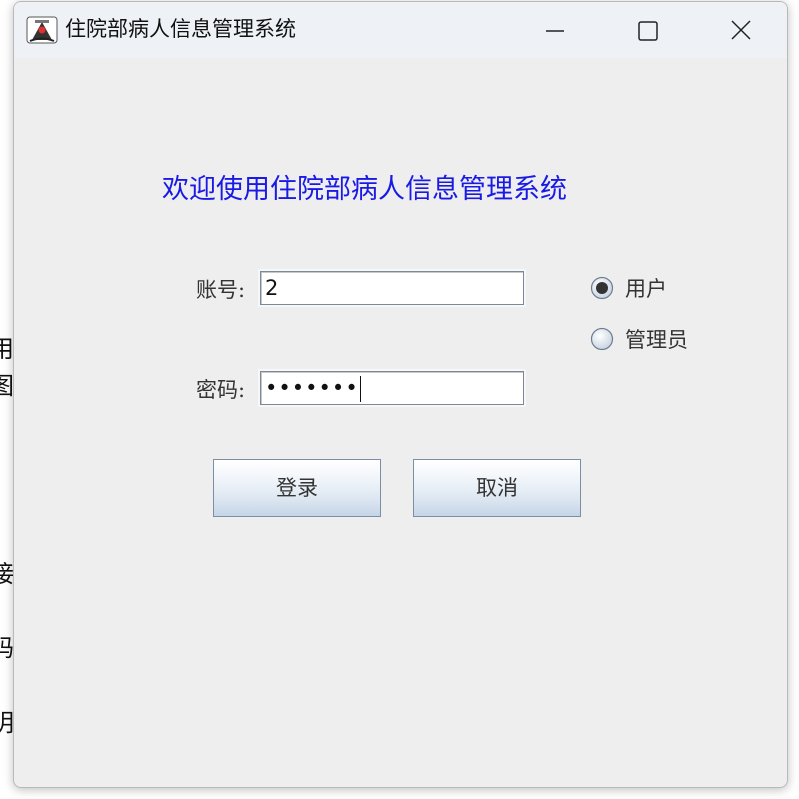 The width and height of the screenshot is (799, 799). I want to click on background-window-text-4: 码, so click(7, 648).